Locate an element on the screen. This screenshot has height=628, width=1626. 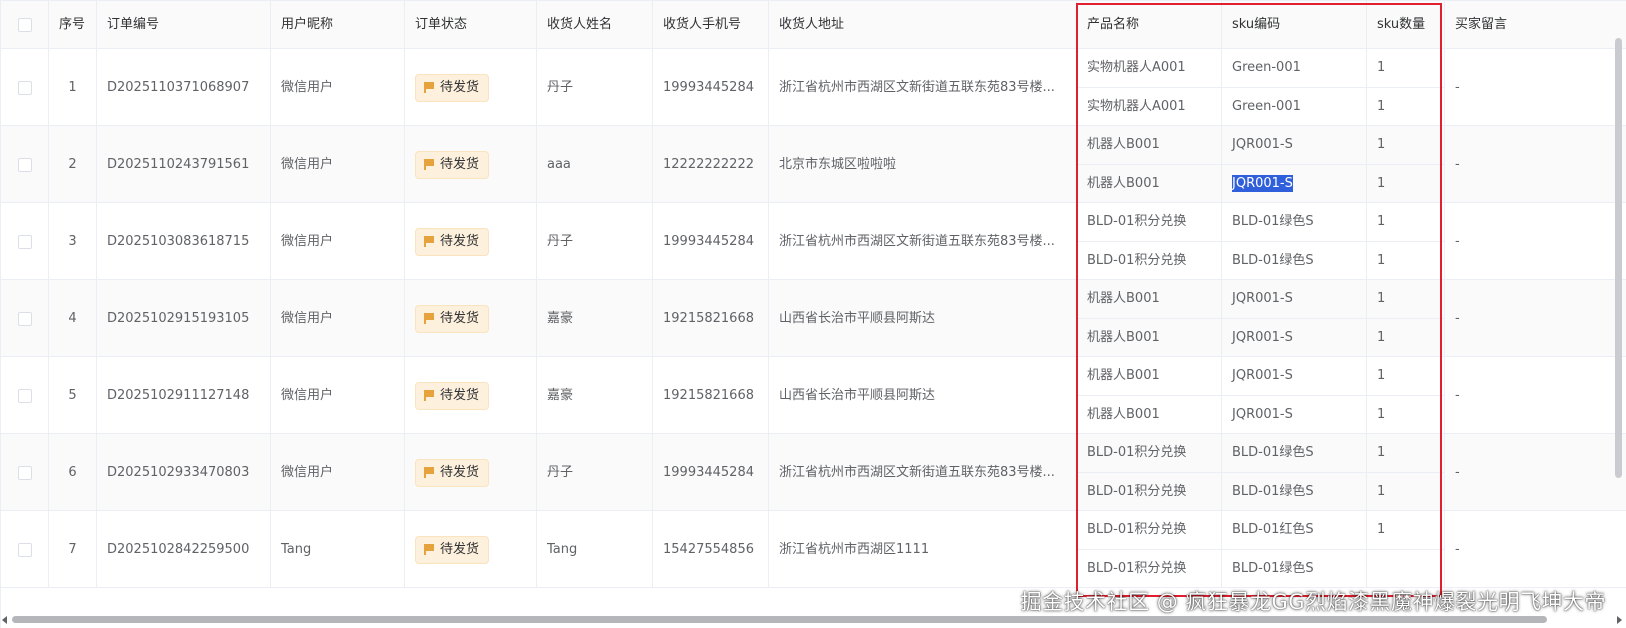
header-buyer-message: 买家留言 is located at coordinates (1481, 24).